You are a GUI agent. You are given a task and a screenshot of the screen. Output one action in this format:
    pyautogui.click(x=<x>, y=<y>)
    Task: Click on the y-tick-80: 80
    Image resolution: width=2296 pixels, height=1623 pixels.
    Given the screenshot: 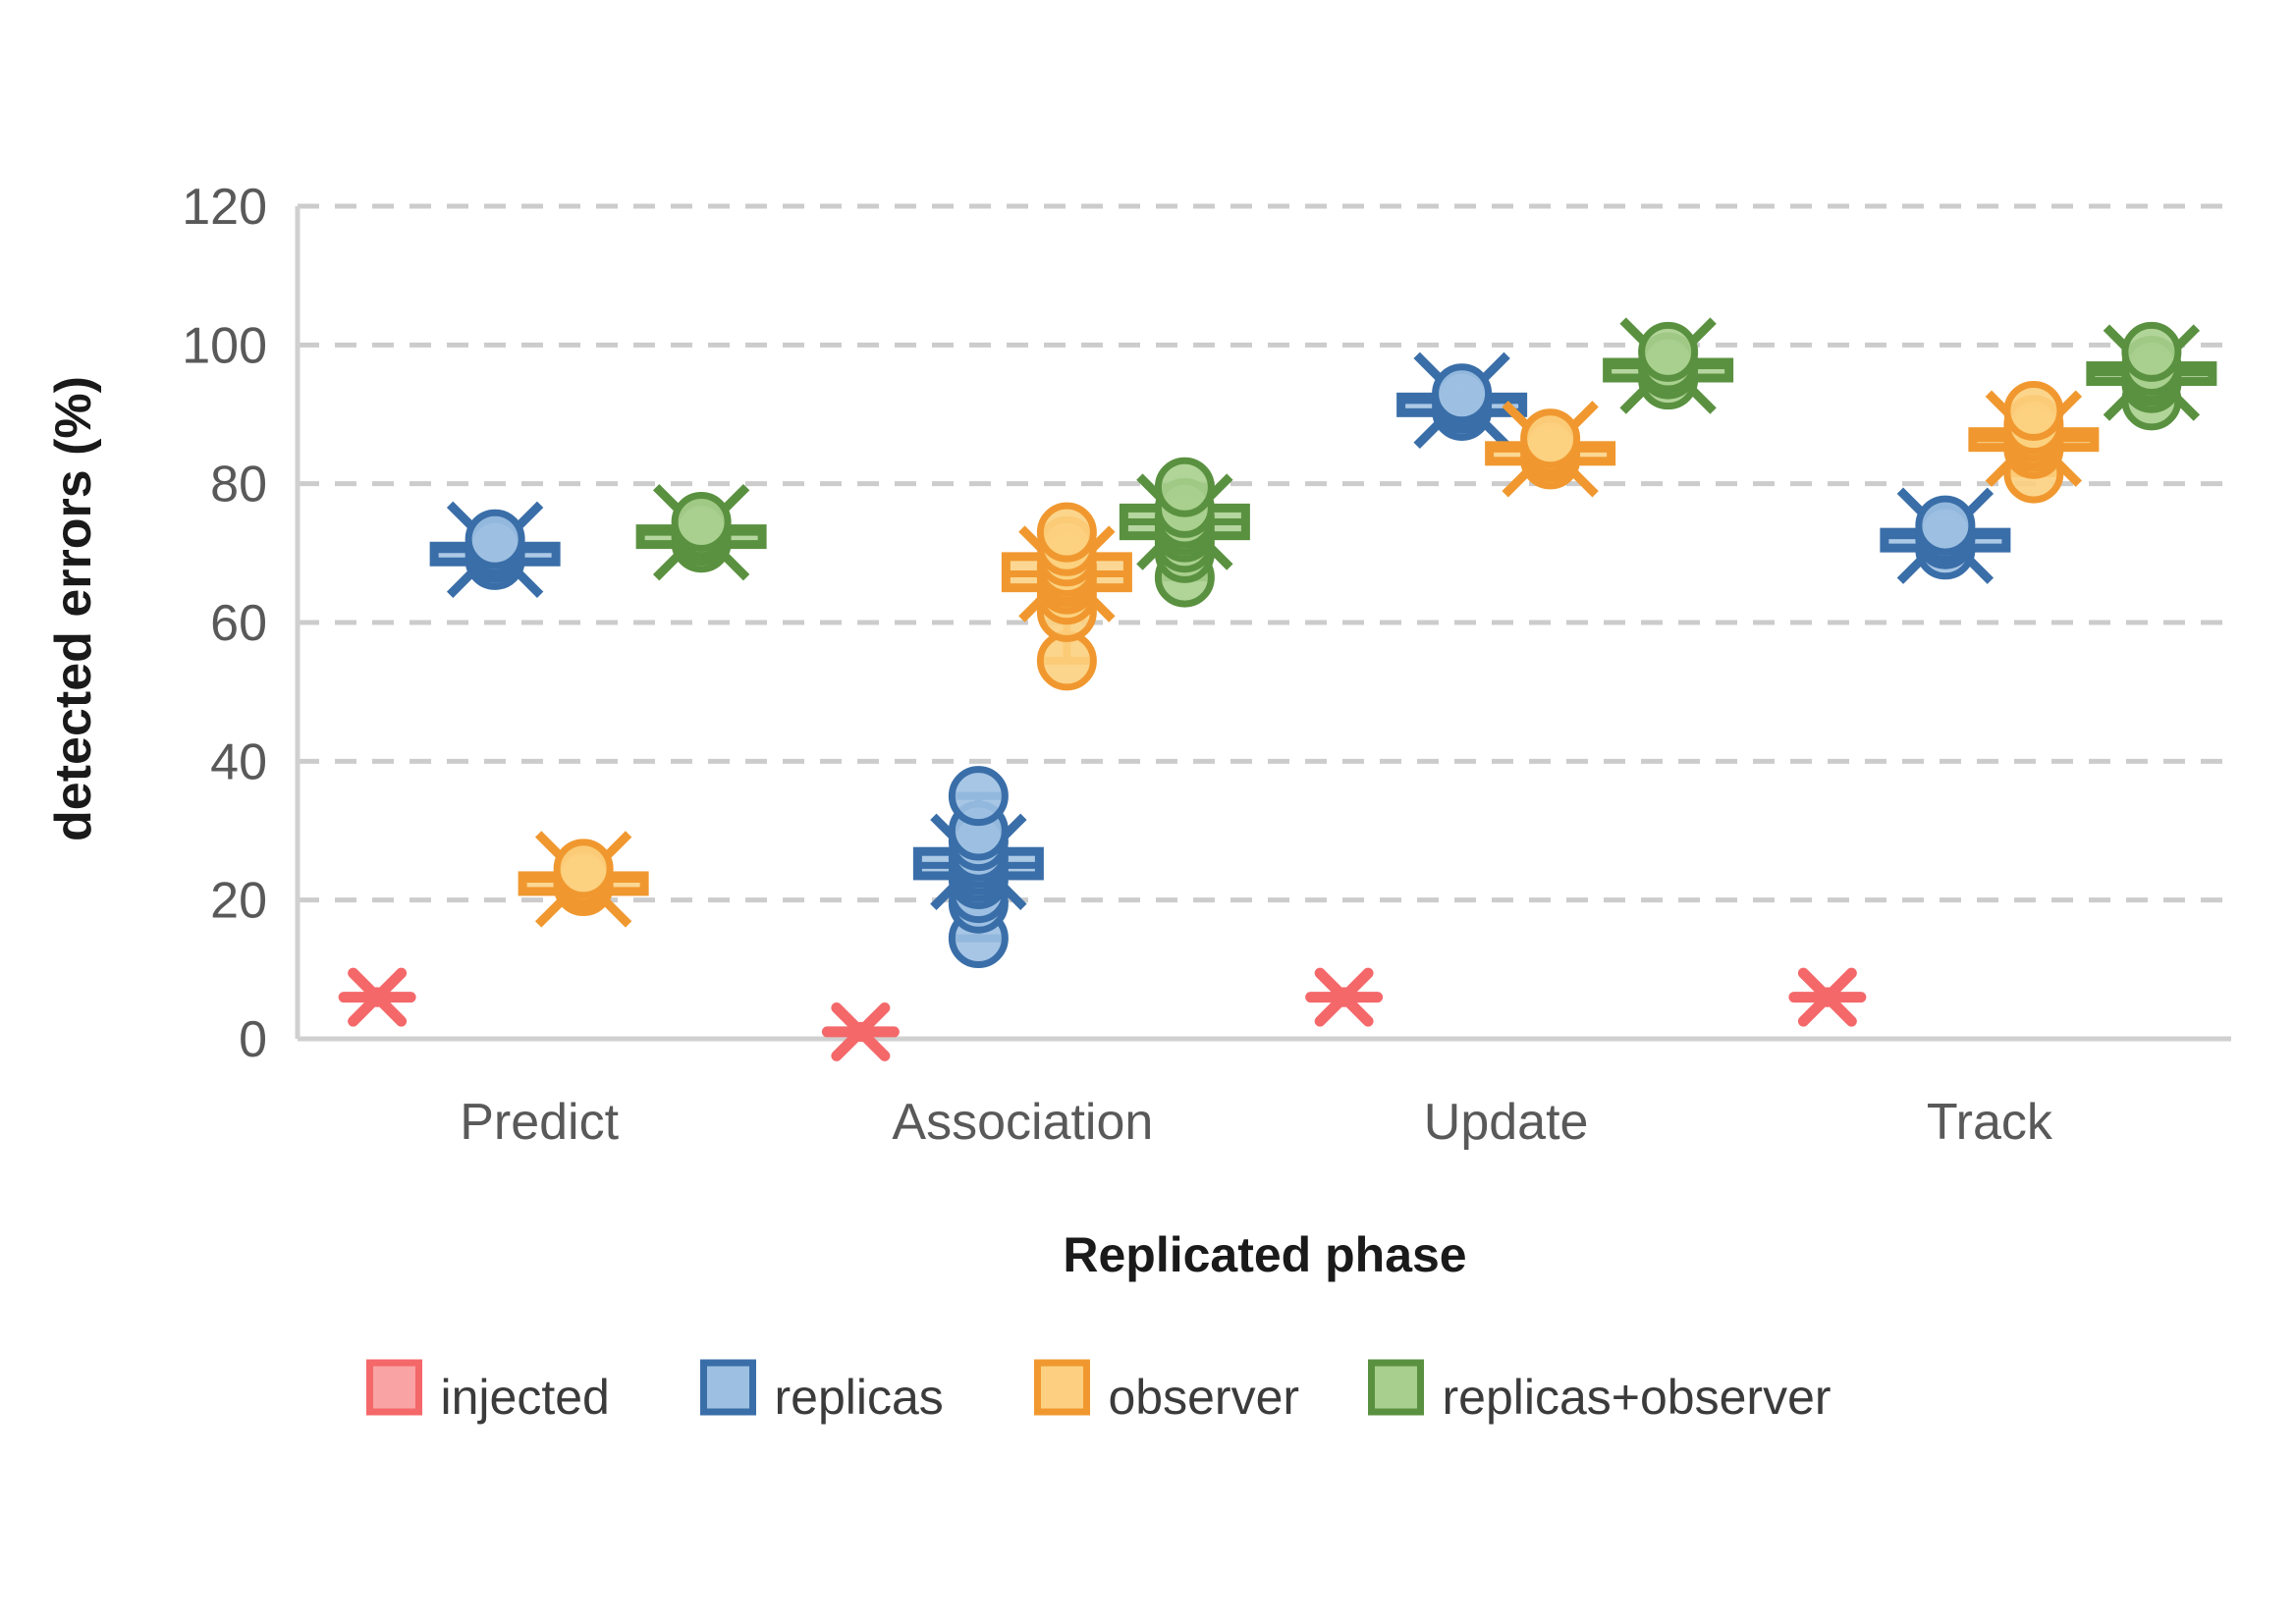 What is the action you would take?
    pyautogui.click(x=238, y=485)
    